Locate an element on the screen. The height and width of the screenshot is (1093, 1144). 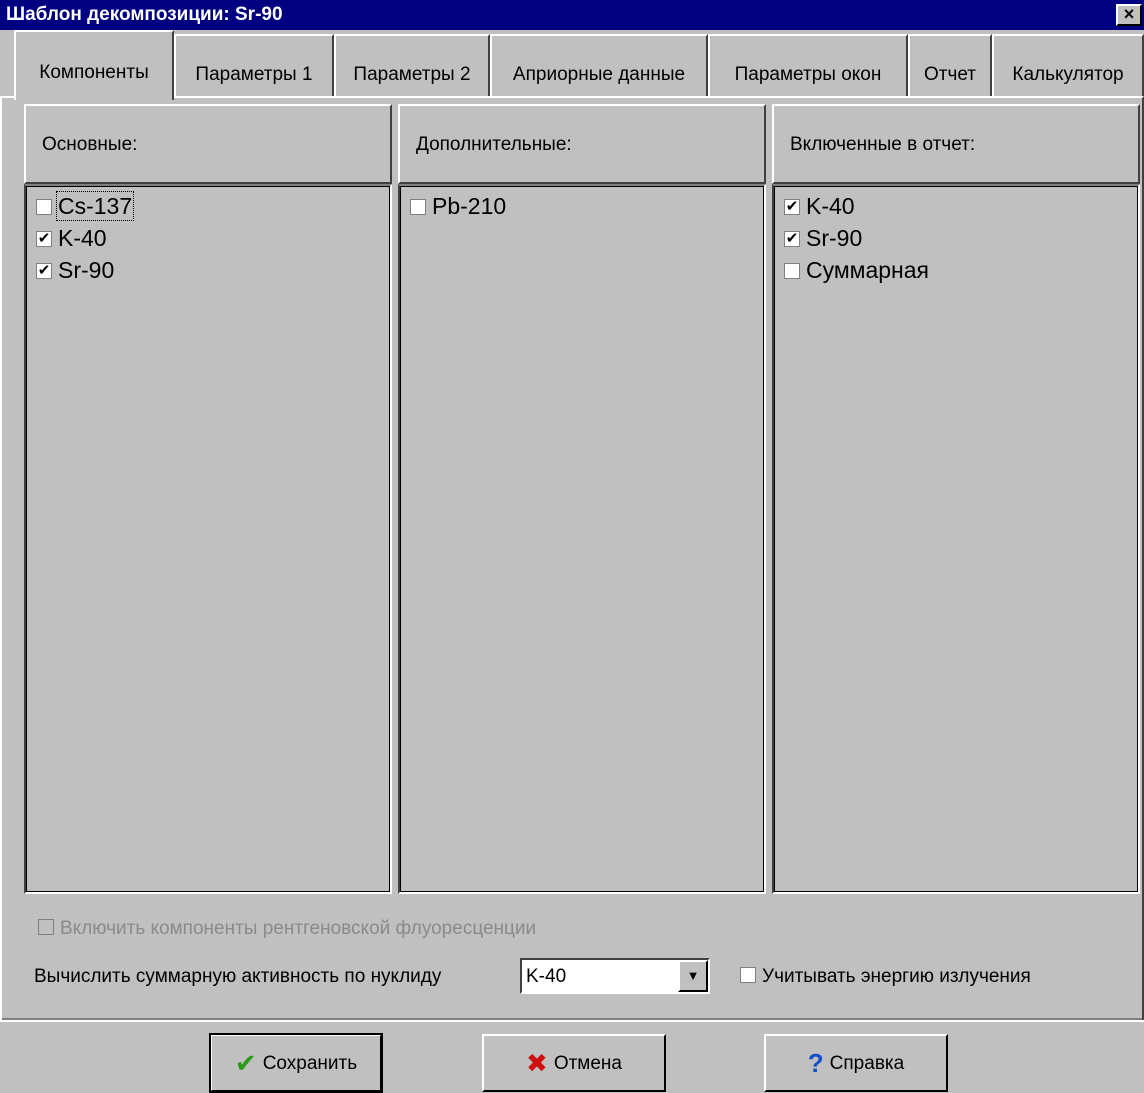
tab-parameters-1: Параметры 1 is located at coordinates (254, 65).